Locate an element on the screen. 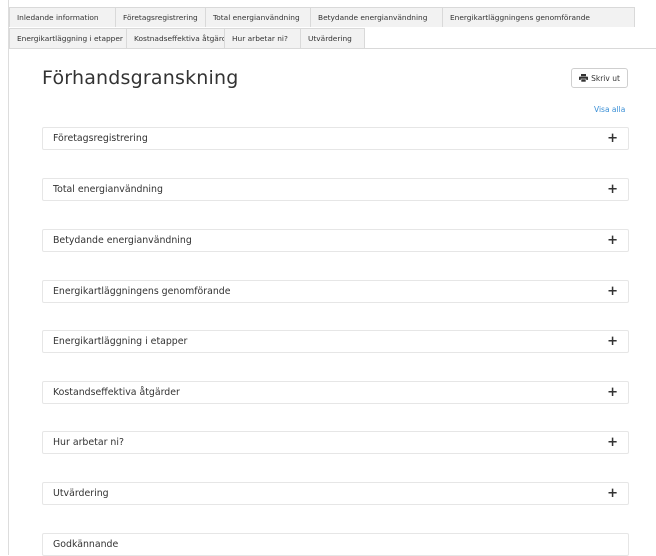  printer-icon is located at coordinates (584, 78).